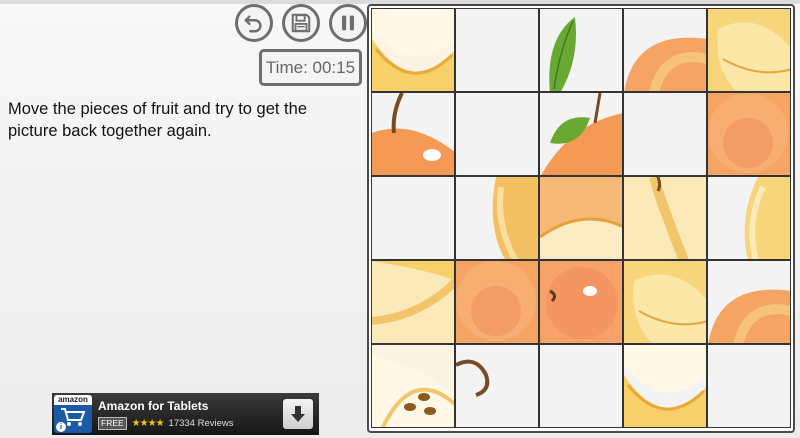 The height and width of the screenshot is (438, 800). I want to click on ad-download-button, so click(298, 414).